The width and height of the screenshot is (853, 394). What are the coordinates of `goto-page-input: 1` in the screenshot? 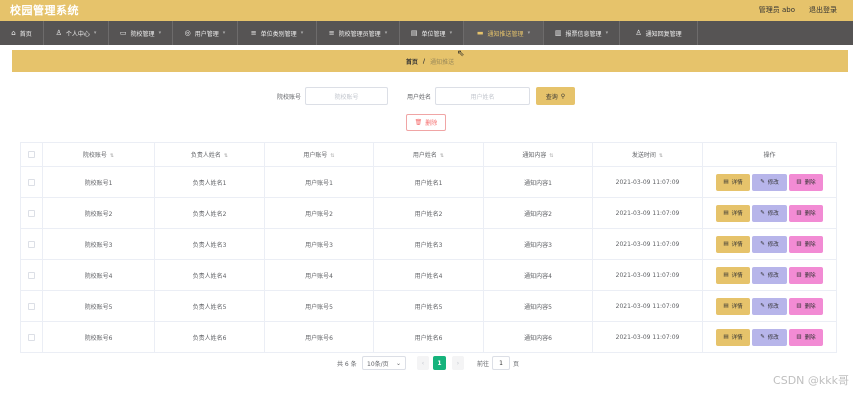 It's located at (501, 363).